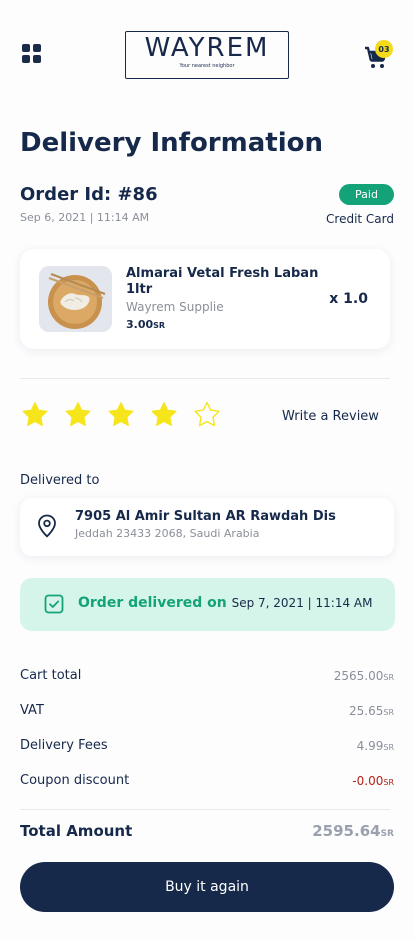 The width and height of the screenshot is (414, 939). What do you see at coordinates (85, 217) in the screenshot?
I see `order-date: Sep 6, 2021 | 11:14 AM` at bounding box center [85, 217].